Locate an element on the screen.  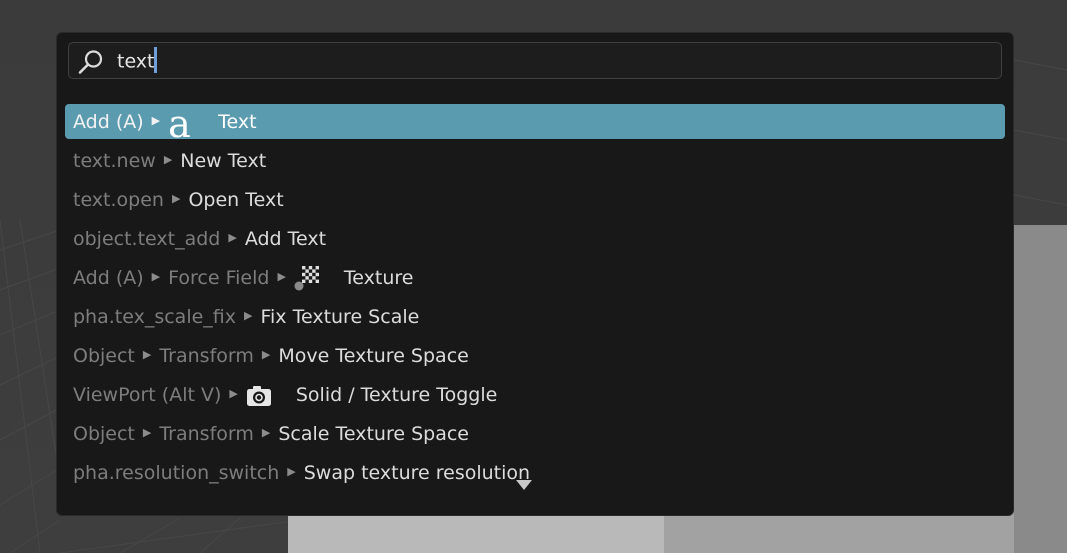
camera-icon is located at coordinates (258, 395).